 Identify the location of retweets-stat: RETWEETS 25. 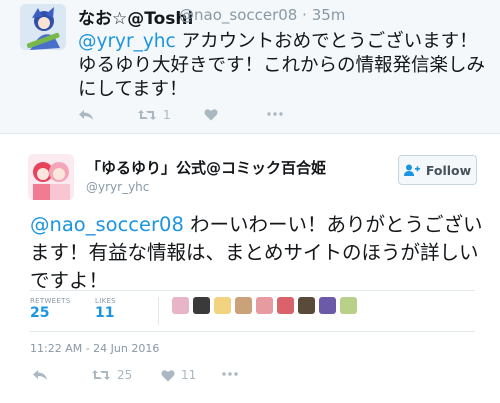
(50, 309).